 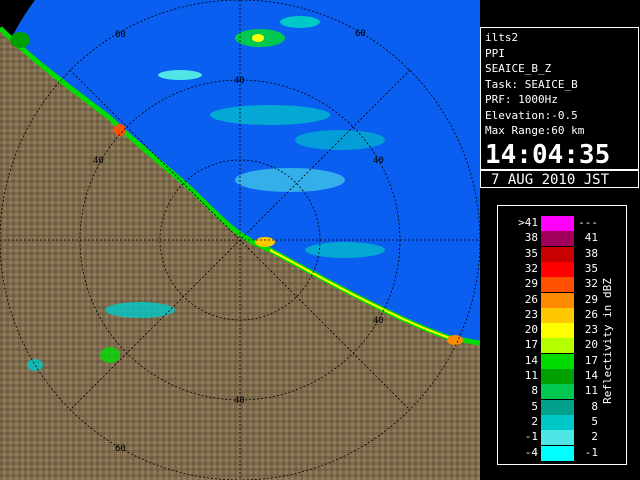 I want to click on legend-row: 26 29, so click(x=562, y=300).